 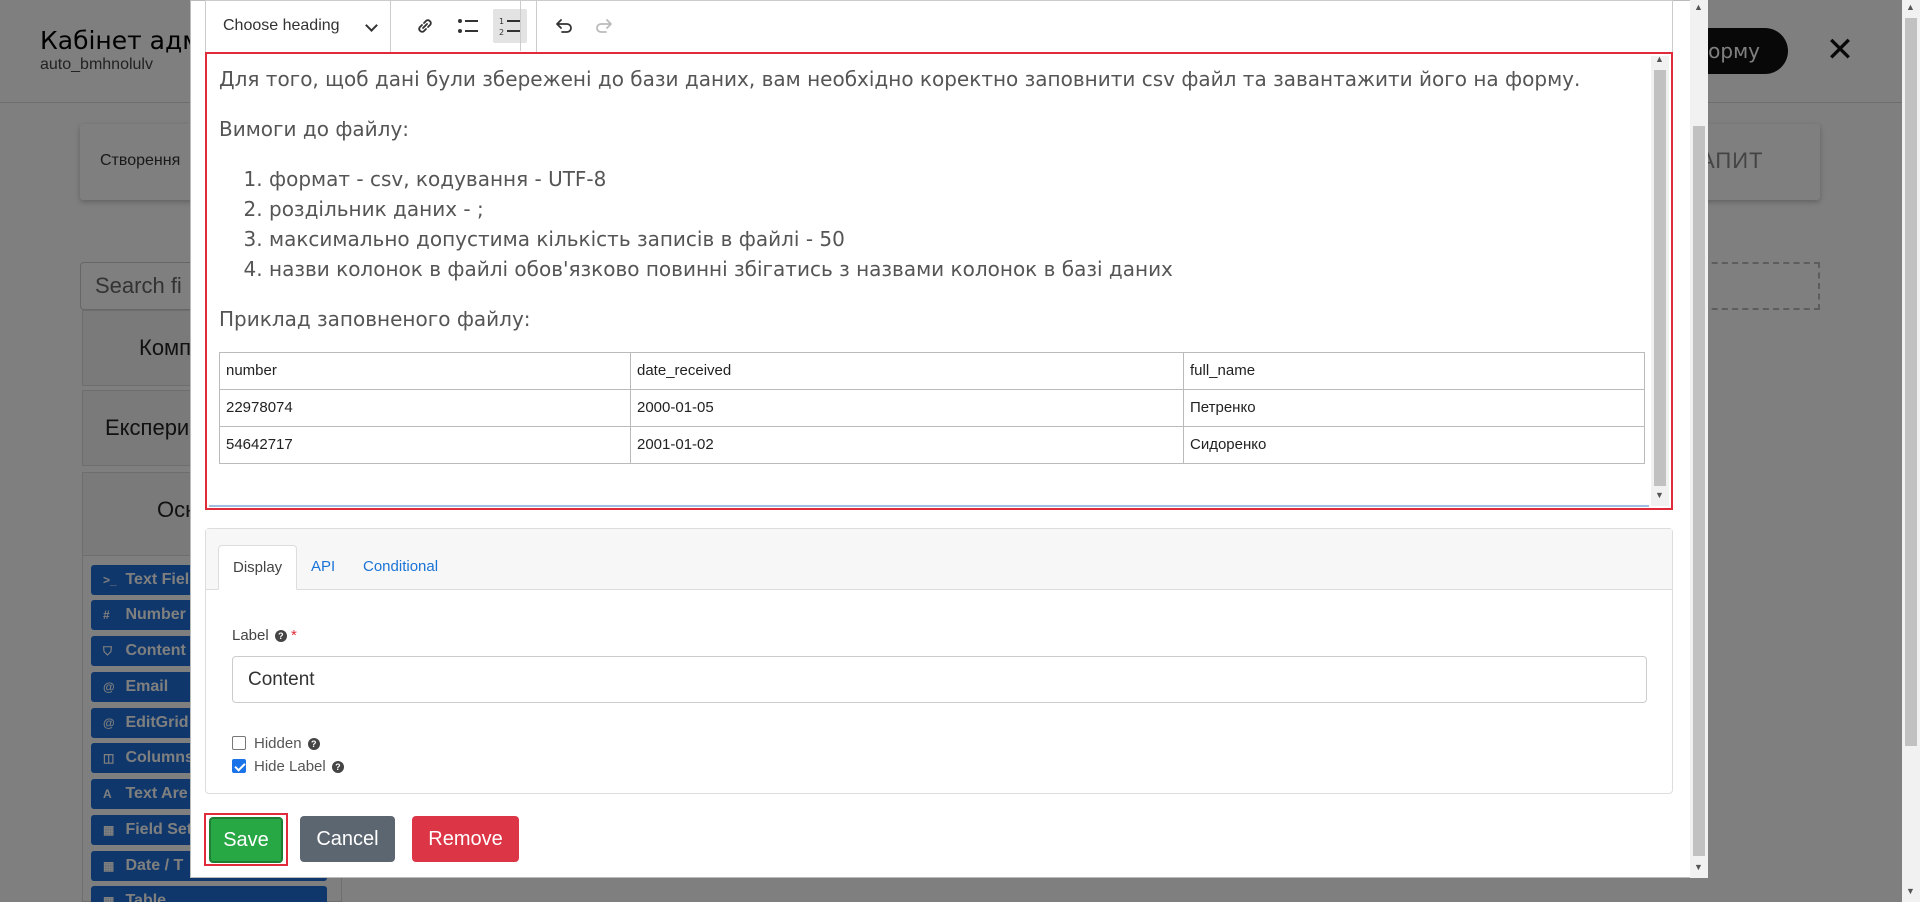 I want to click on hide-label-checkbox, so click(x=239, y=766).